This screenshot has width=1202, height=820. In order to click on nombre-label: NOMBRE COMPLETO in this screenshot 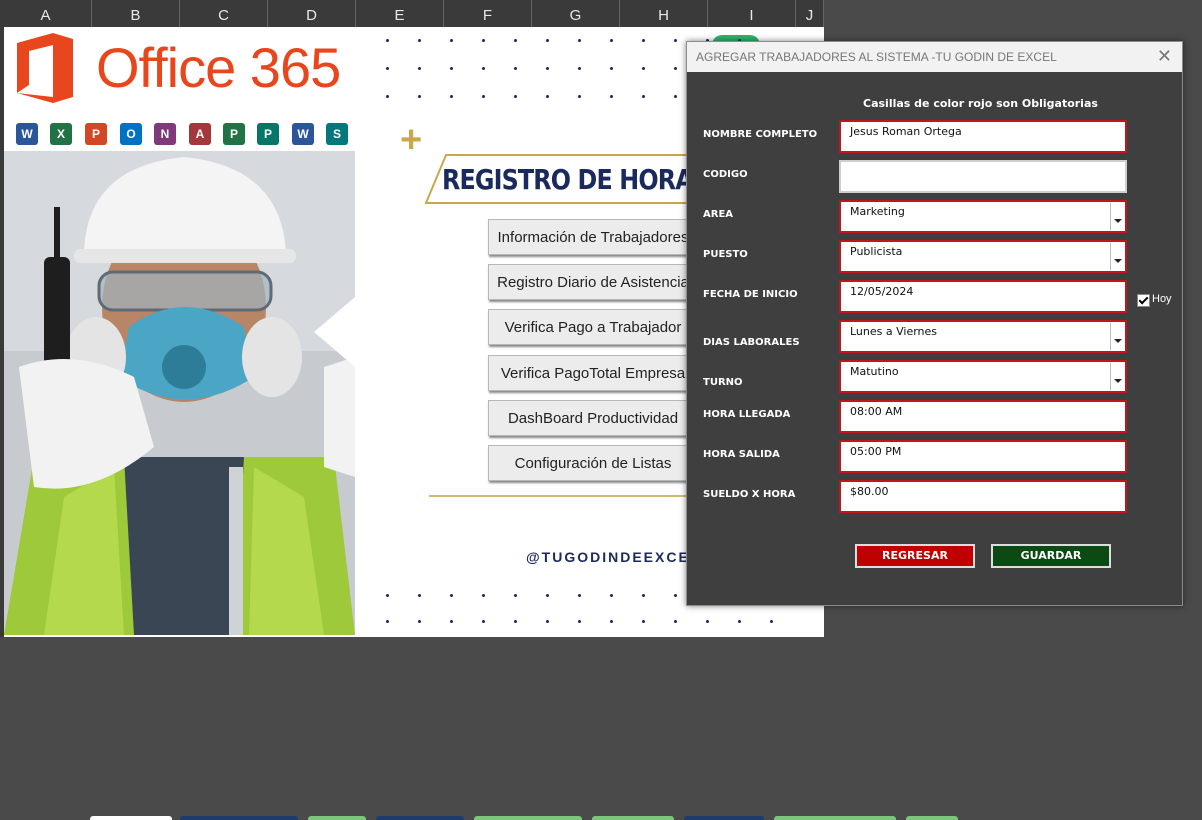, I will do `click(760, 134)`.